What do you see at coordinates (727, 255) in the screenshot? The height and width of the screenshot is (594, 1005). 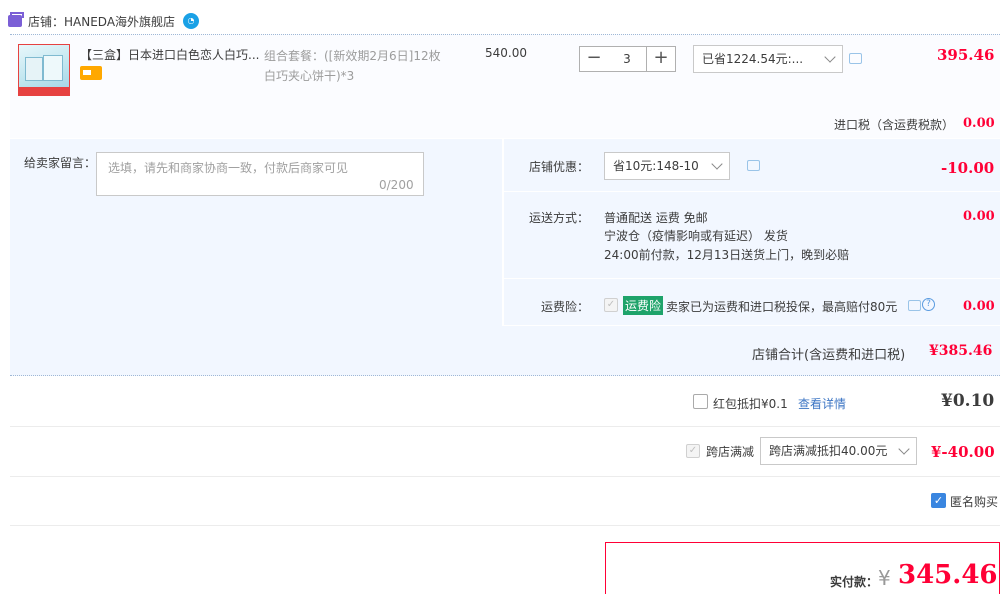 I see `shipping-eta: 24:00前付款，12月13日送货上门，晚到必赔` at bounding box center [727, 255].